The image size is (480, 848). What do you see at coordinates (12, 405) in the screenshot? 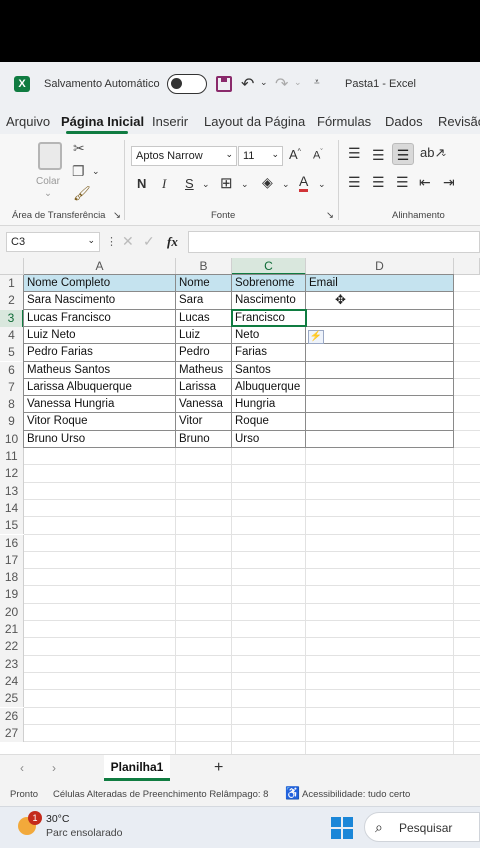
I see `row-header: 8` at bounding box center [12, 405].